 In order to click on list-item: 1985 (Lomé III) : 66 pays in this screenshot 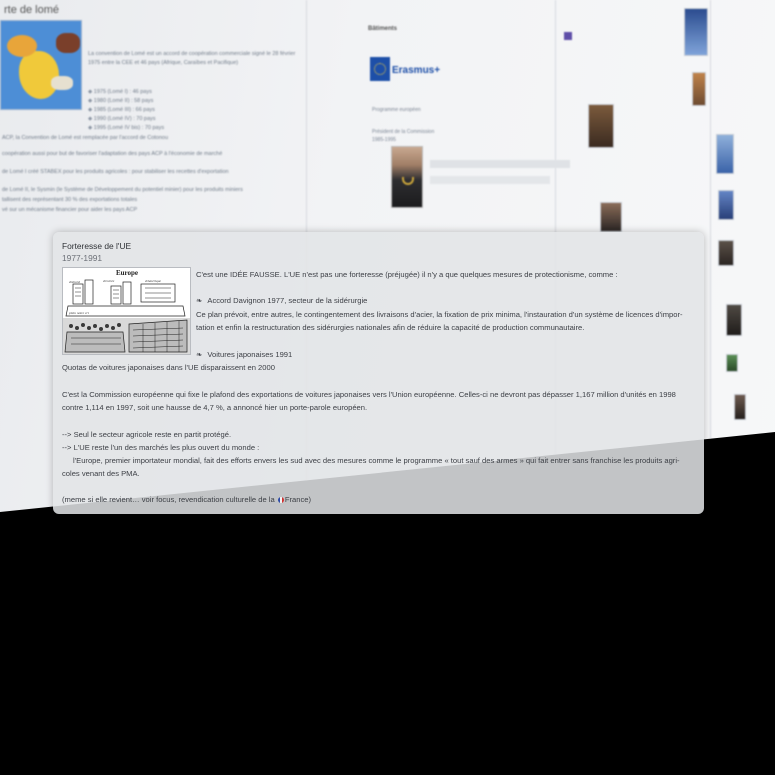, I will do `click(126, 110)`.